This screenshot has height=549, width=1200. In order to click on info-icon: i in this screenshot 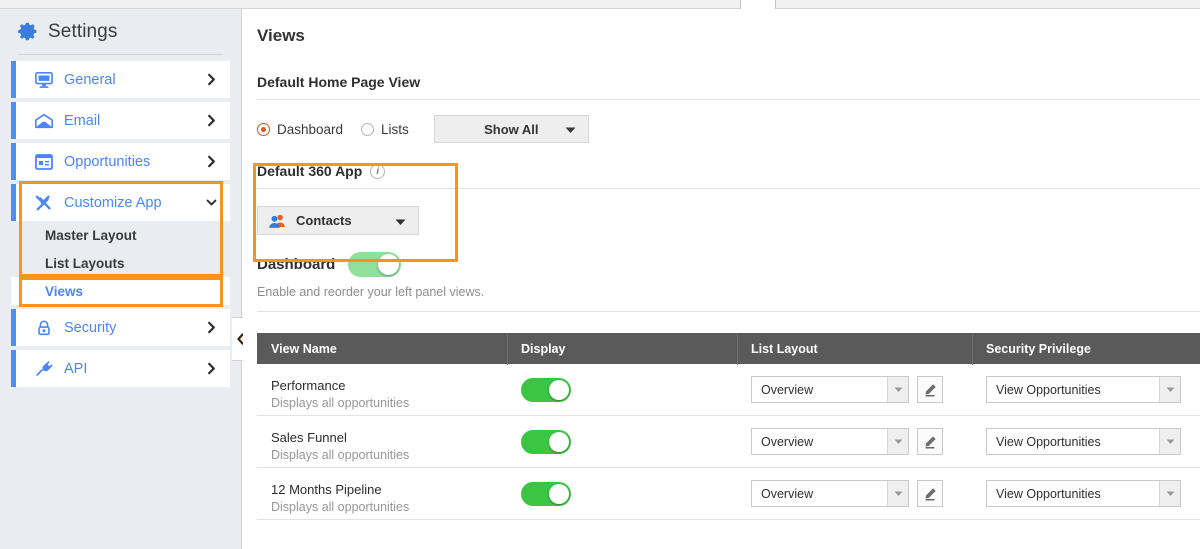, I will do `click(378, 171)`.